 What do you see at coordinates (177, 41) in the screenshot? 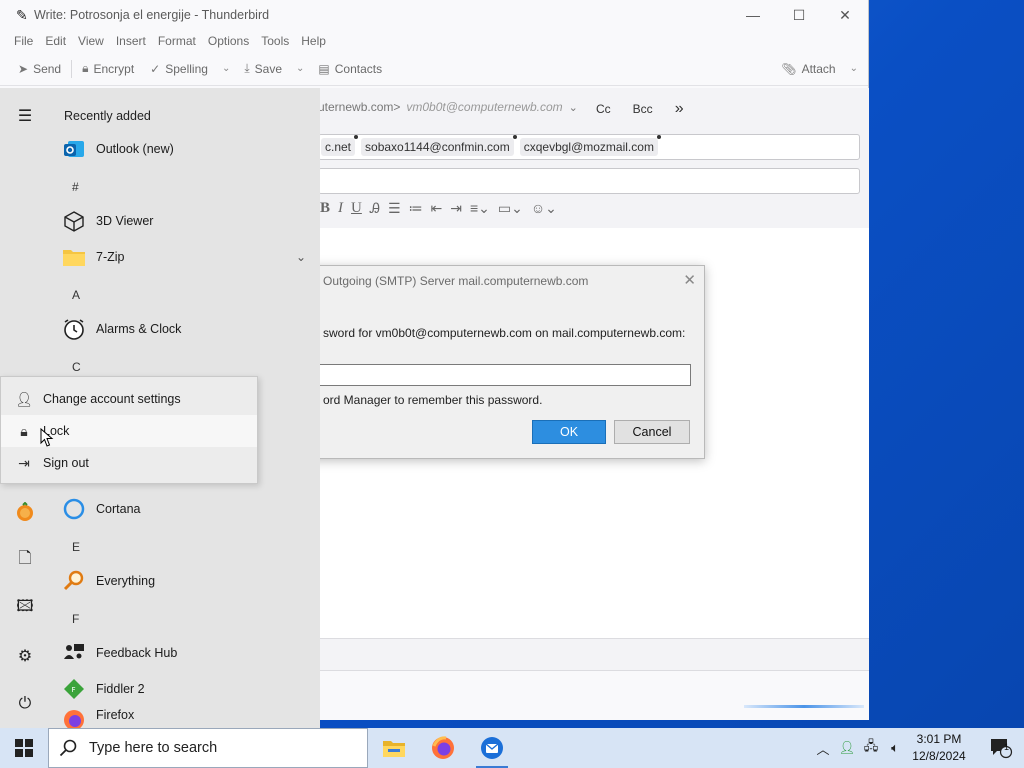
I see `menu-format: Format` at bounding box center [177, 41].